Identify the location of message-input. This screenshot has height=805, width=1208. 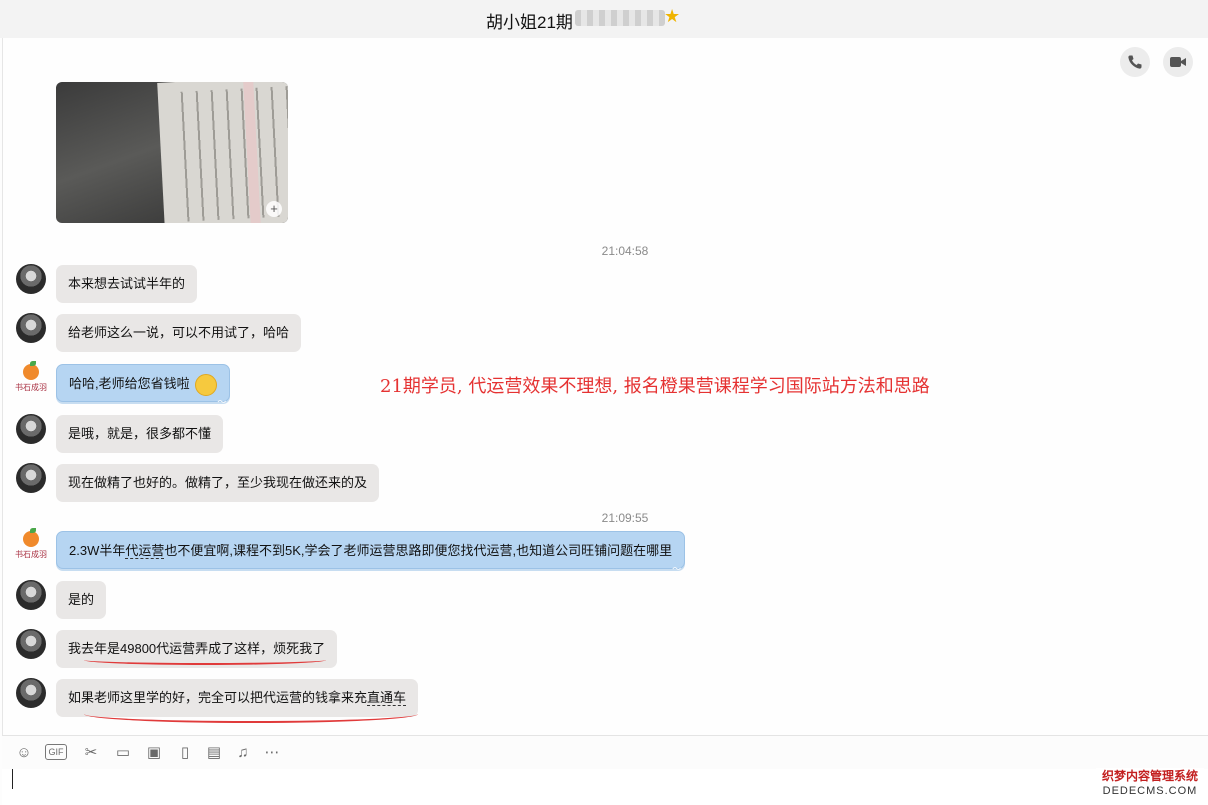
(605, 787).